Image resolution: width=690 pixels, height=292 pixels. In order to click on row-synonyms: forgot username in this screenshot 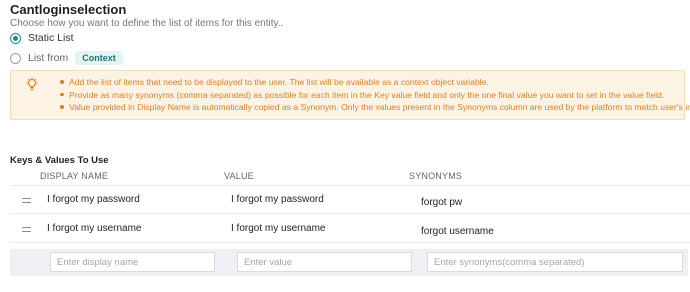, I will do `click(457, 231)`.